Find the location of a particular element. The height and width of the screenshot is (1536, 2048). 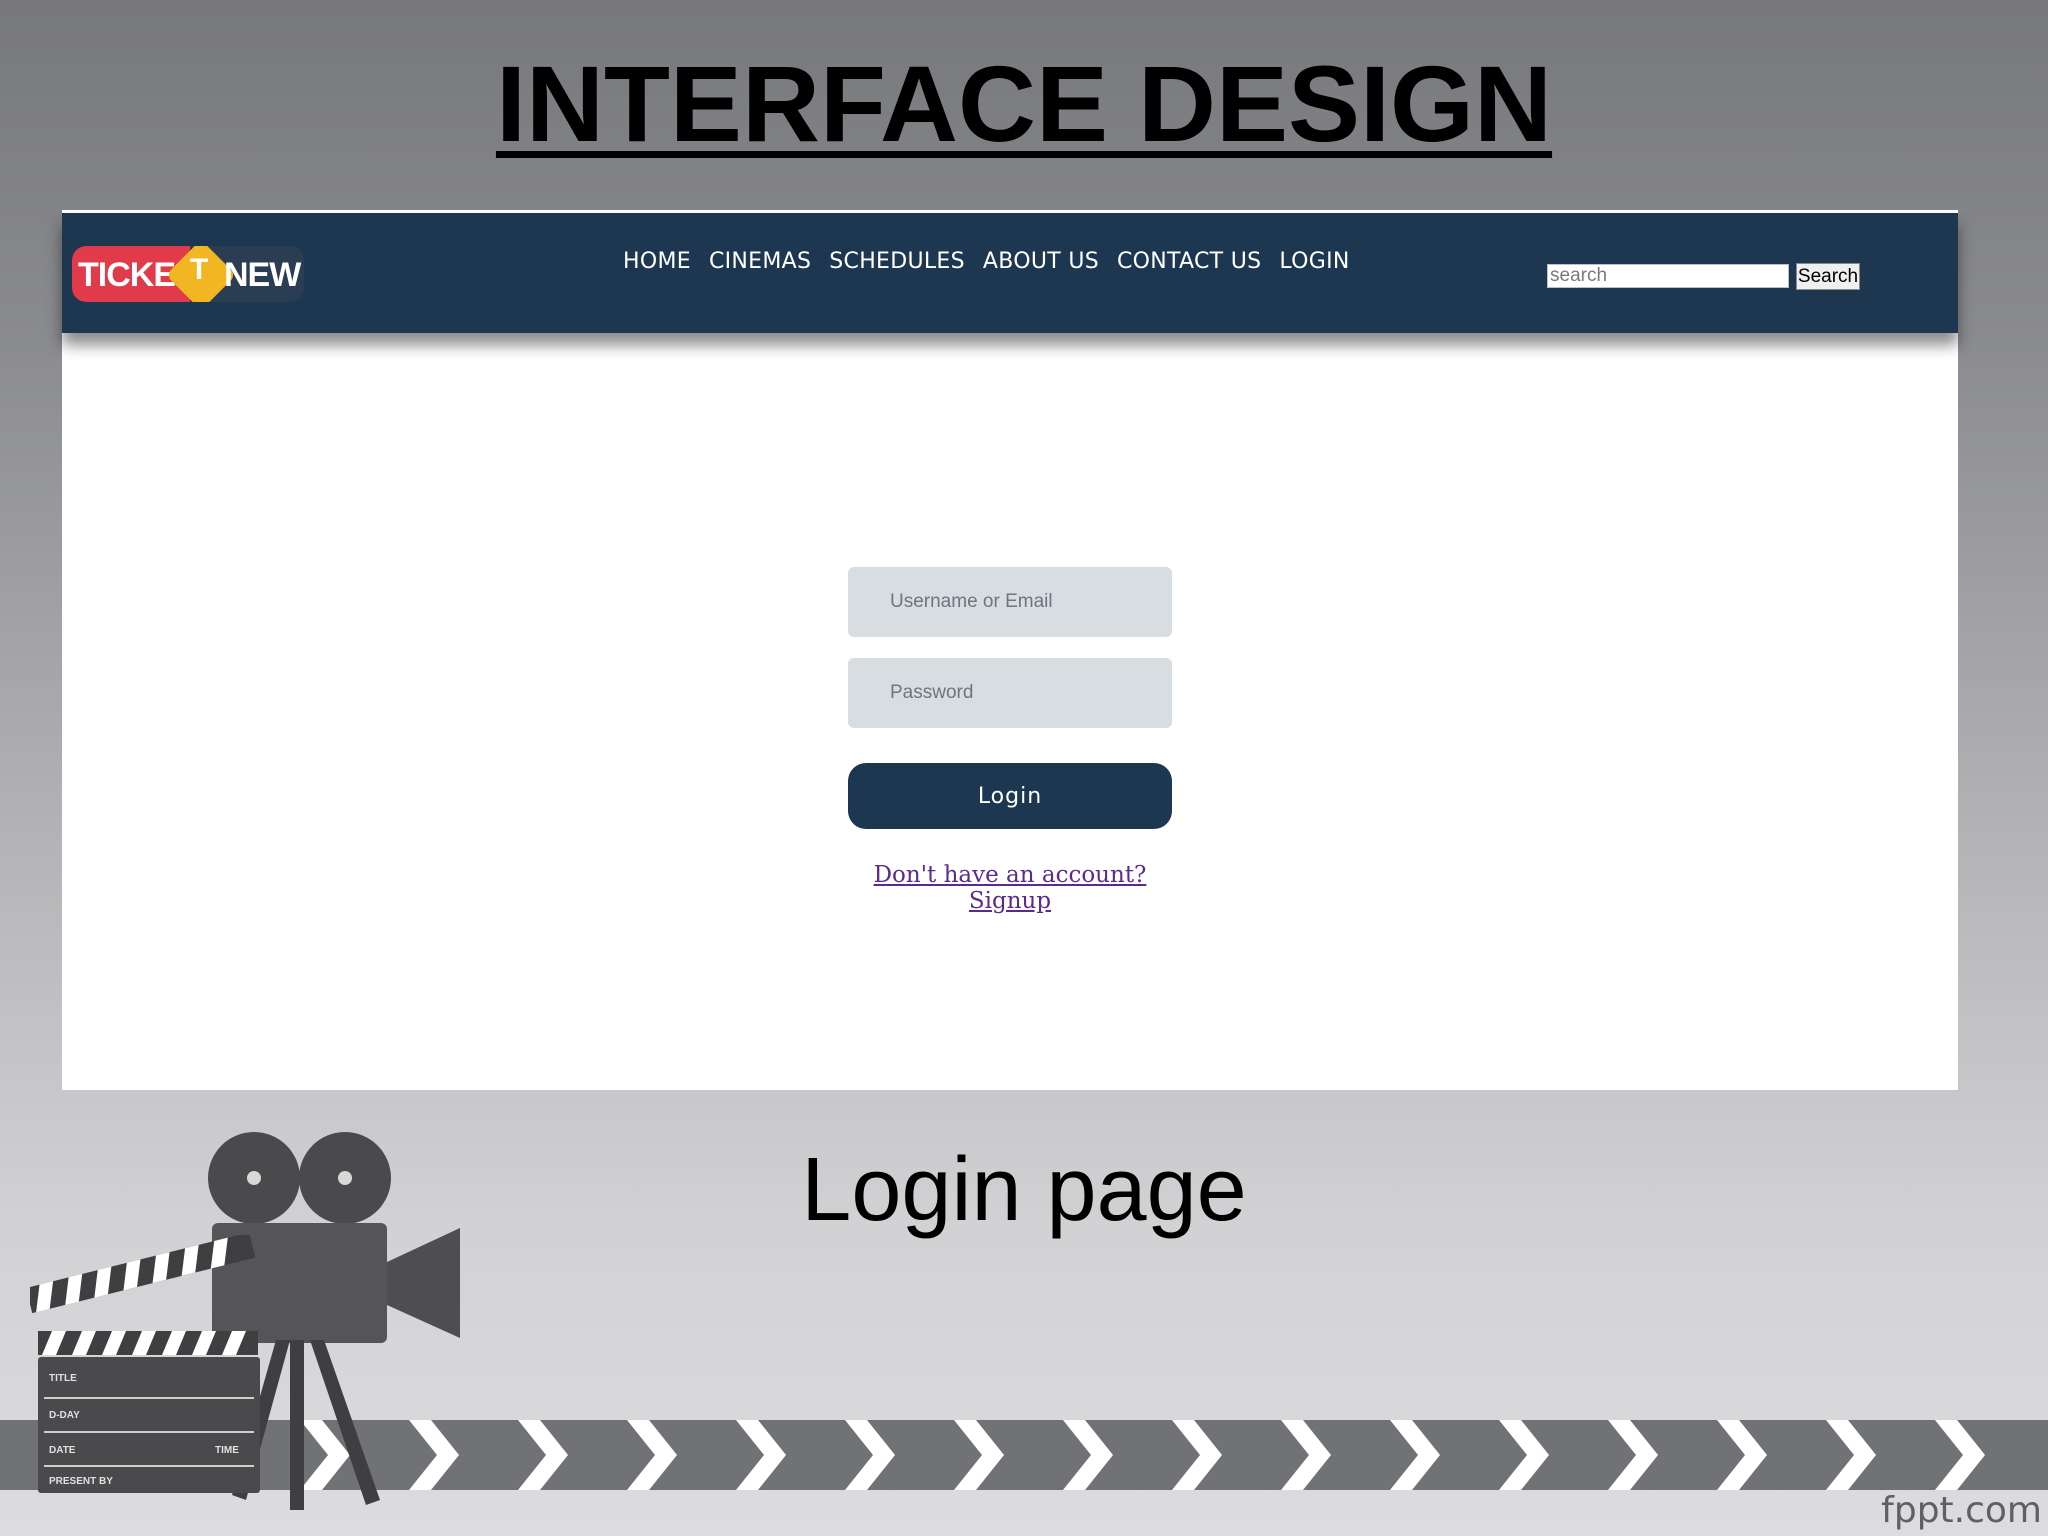

username-field is located at coordinates (1010, 602).